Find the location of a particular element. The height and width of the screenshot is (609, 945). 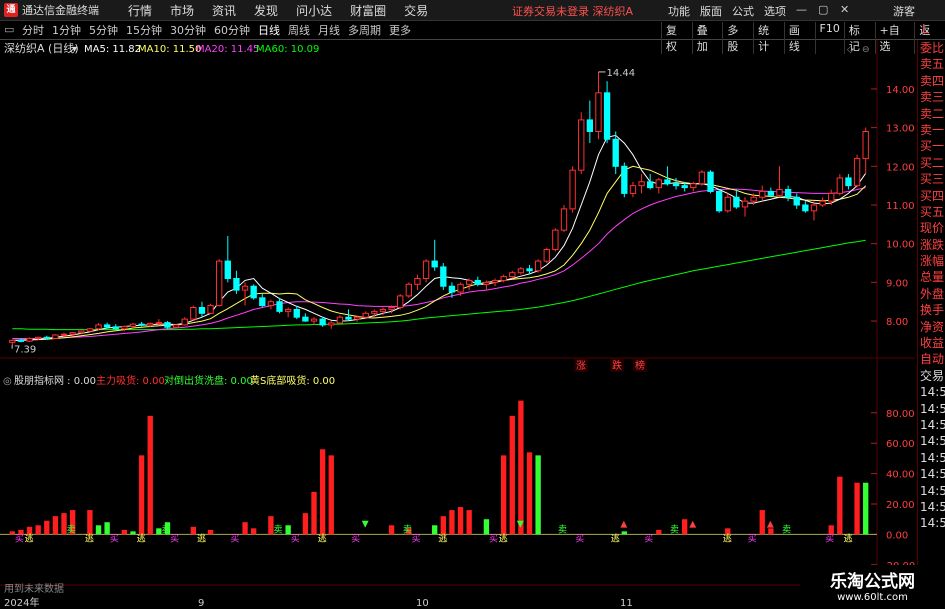

side-time-1: 14:56 is located at coordinates (932, 408).